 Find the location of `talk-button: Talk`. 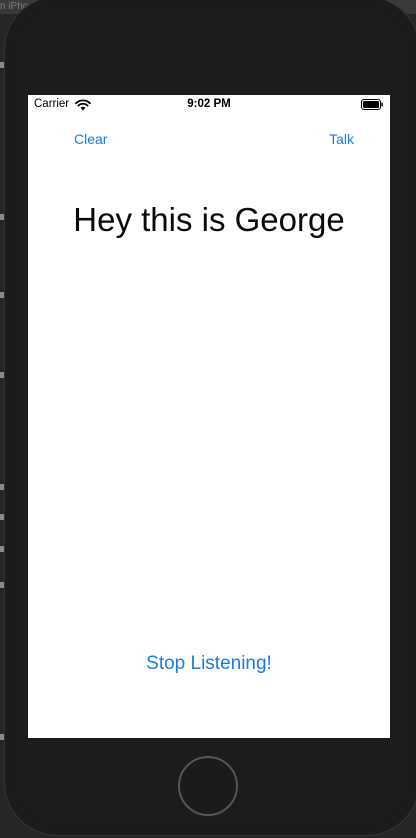

talk-button: Talk is located at coordinates (341, 139).